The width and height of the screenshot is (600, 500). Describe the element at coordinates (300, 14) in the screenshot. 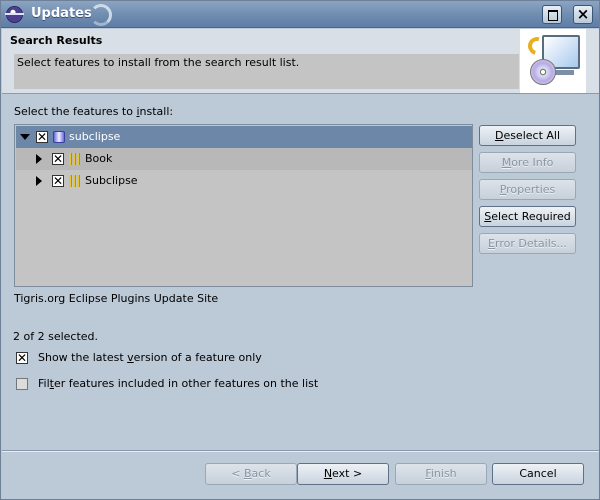

I see `title-bar: Updates ×` at that location.